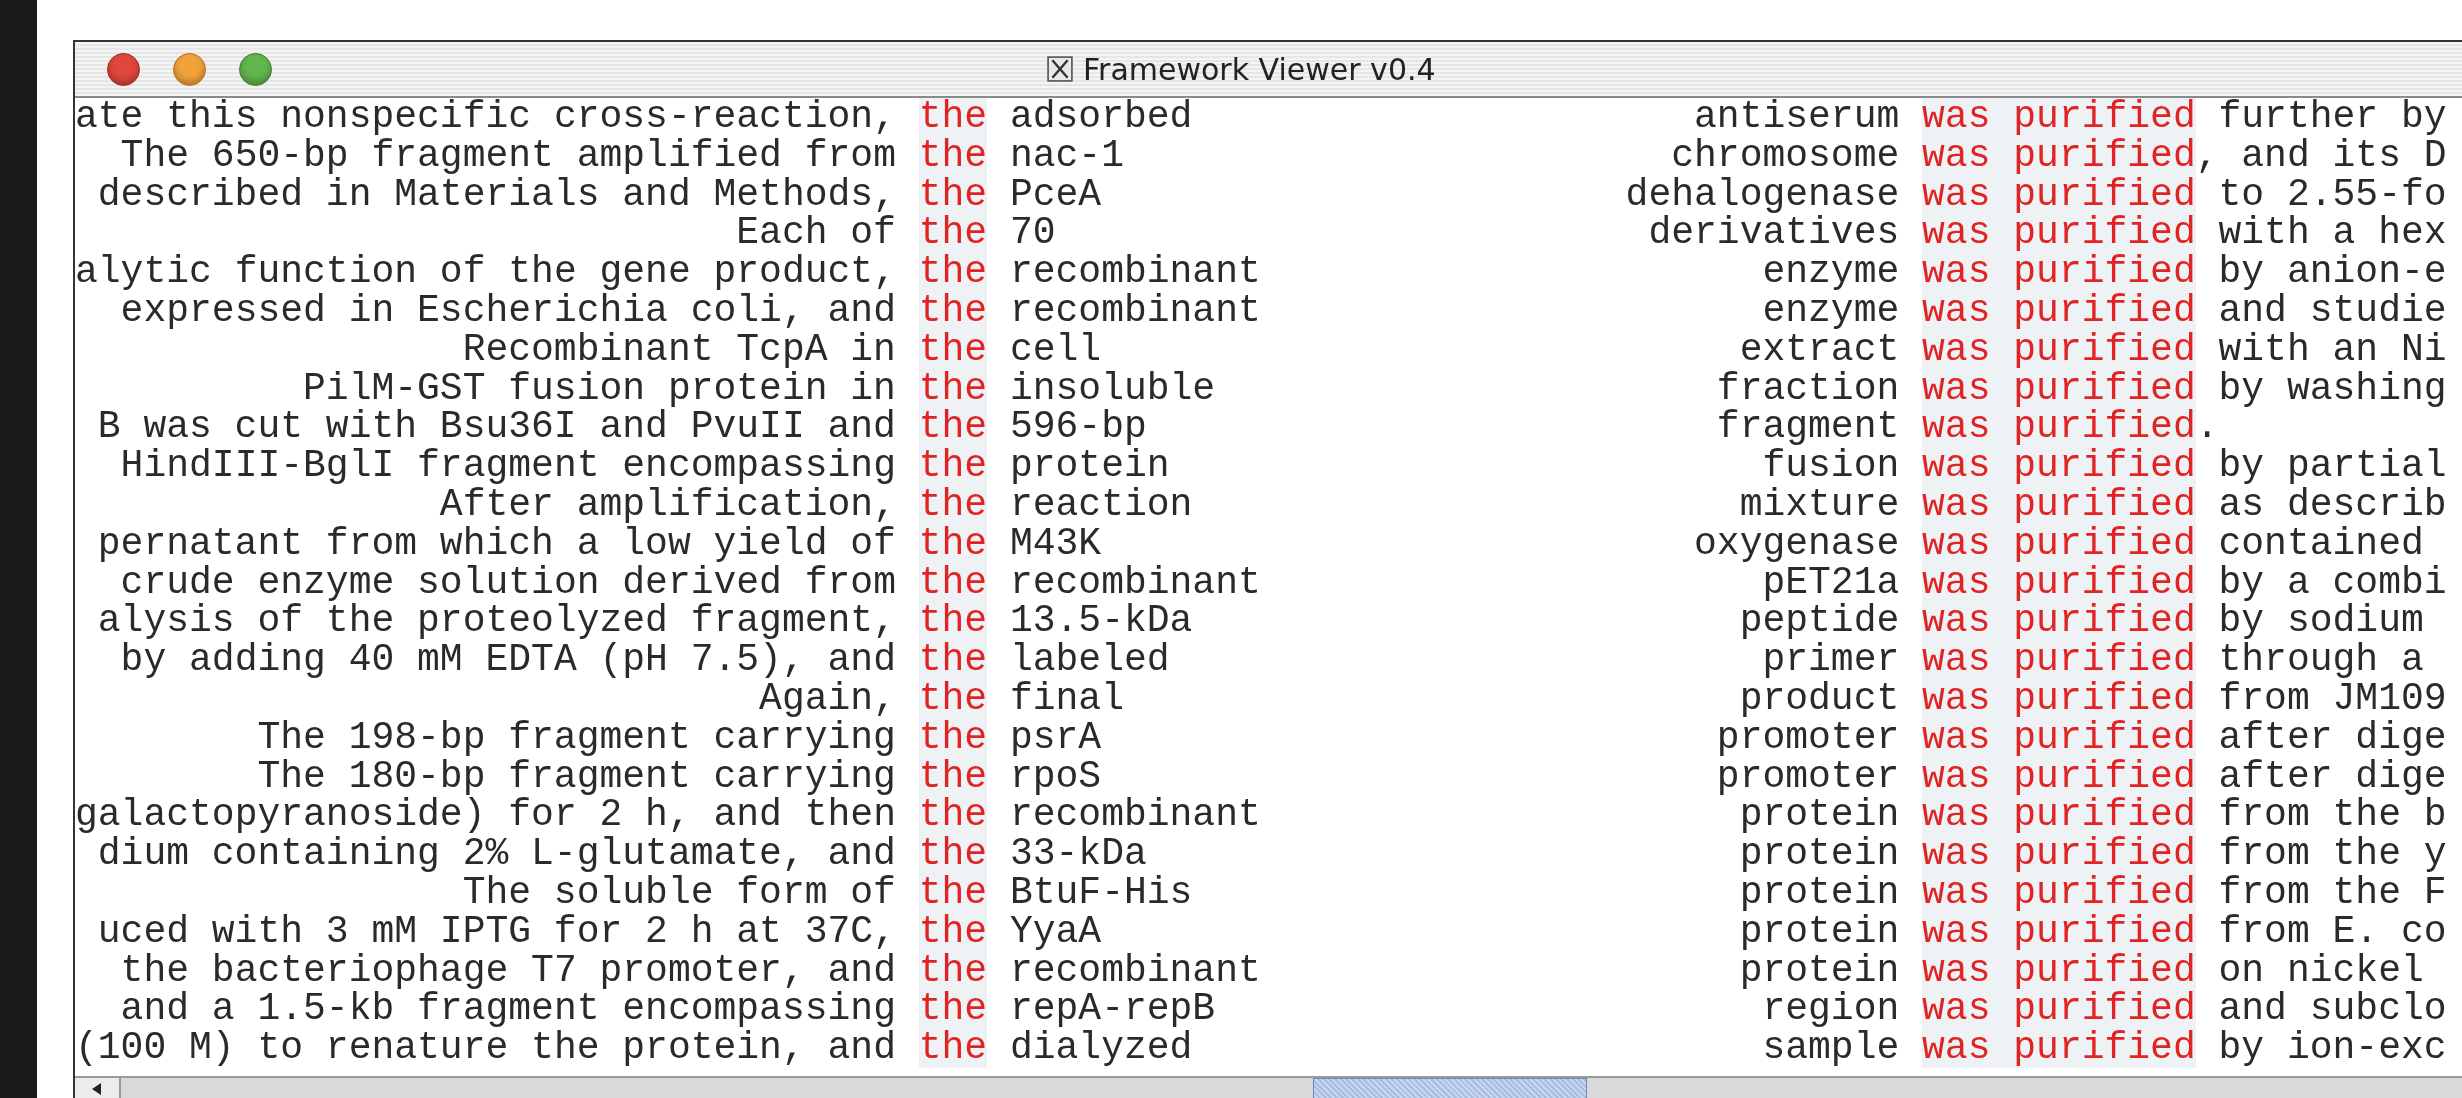  I want to click on context-text: further by, so click(2332, 118).